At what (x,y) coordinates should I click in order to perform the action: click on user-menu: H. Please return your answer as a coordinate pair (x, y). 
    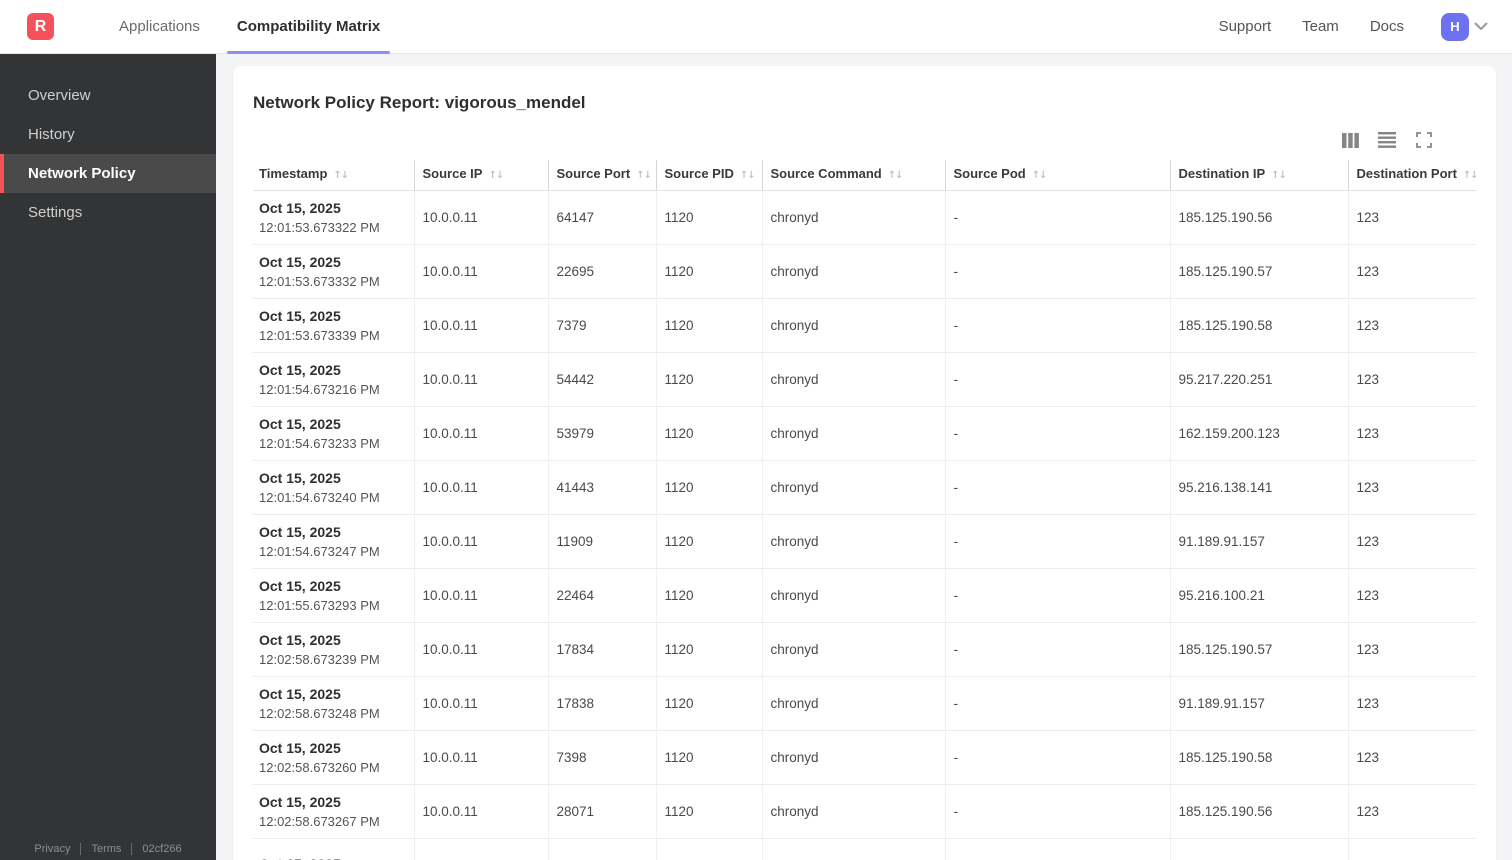
    Looking at the image, I should click on (1464, 26).